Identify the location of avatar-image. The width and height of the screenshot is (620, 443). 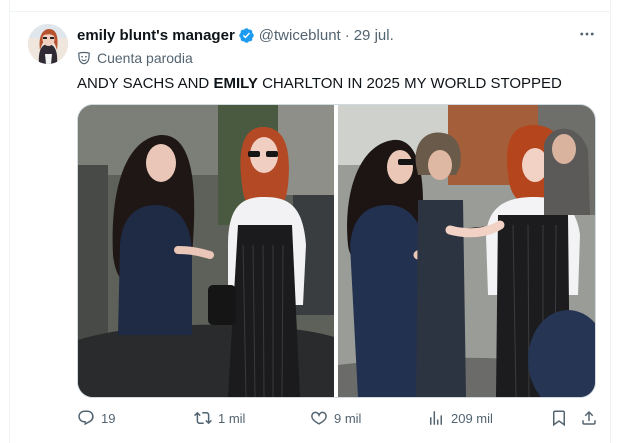
(48, 44).